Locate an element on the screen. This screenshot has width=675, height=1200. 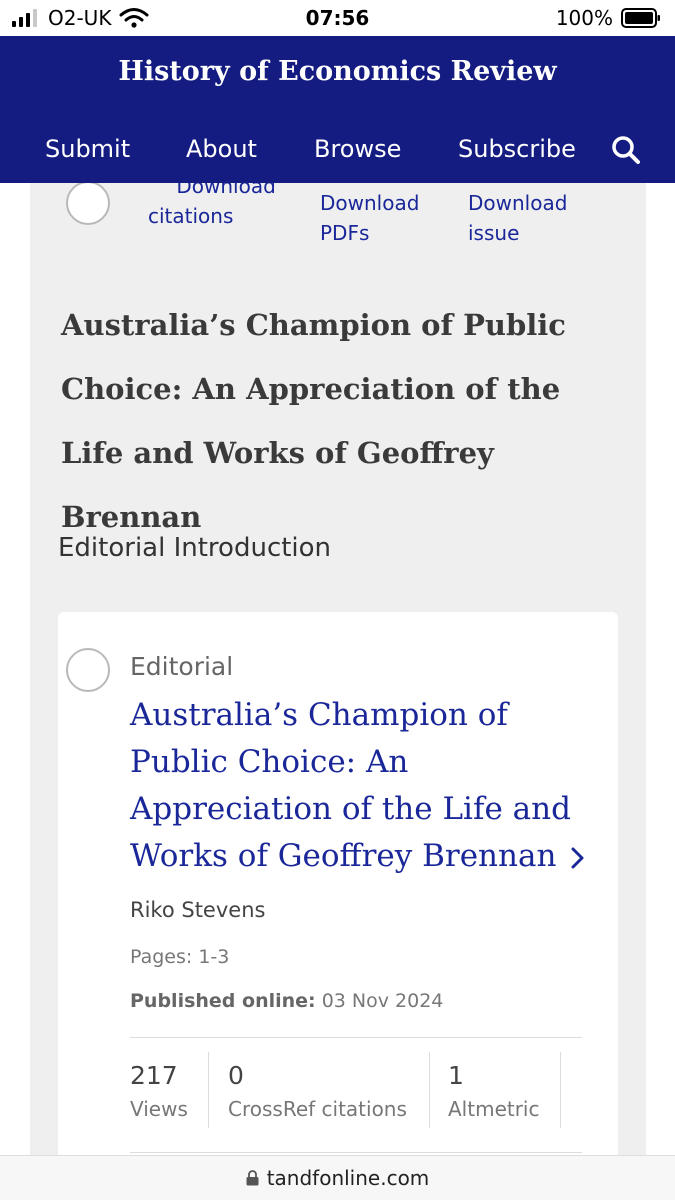
metric-altmetric-label: Altmetric is located at coordinates (494, 1109).